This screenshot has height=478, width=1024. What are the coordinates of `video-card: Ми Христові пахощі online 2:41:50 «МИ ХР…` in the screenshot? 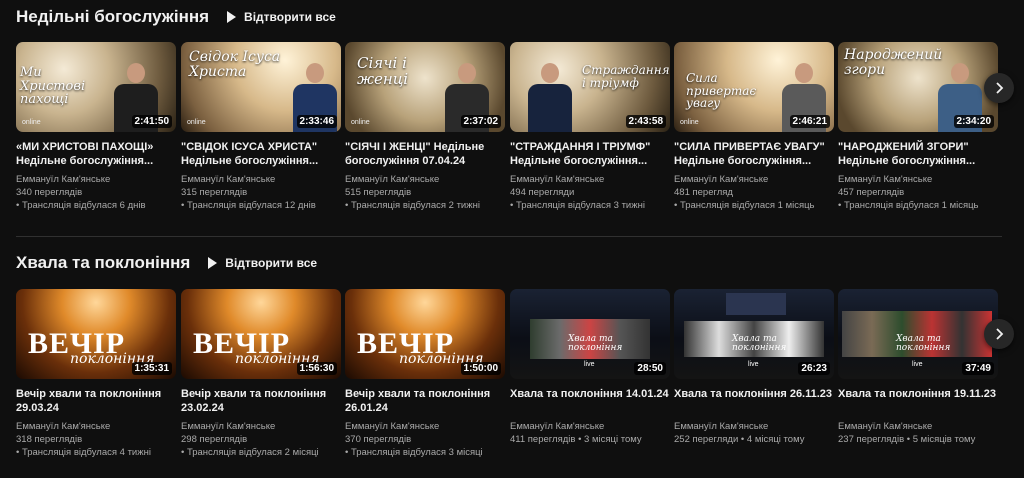 It's located at (96, 127).